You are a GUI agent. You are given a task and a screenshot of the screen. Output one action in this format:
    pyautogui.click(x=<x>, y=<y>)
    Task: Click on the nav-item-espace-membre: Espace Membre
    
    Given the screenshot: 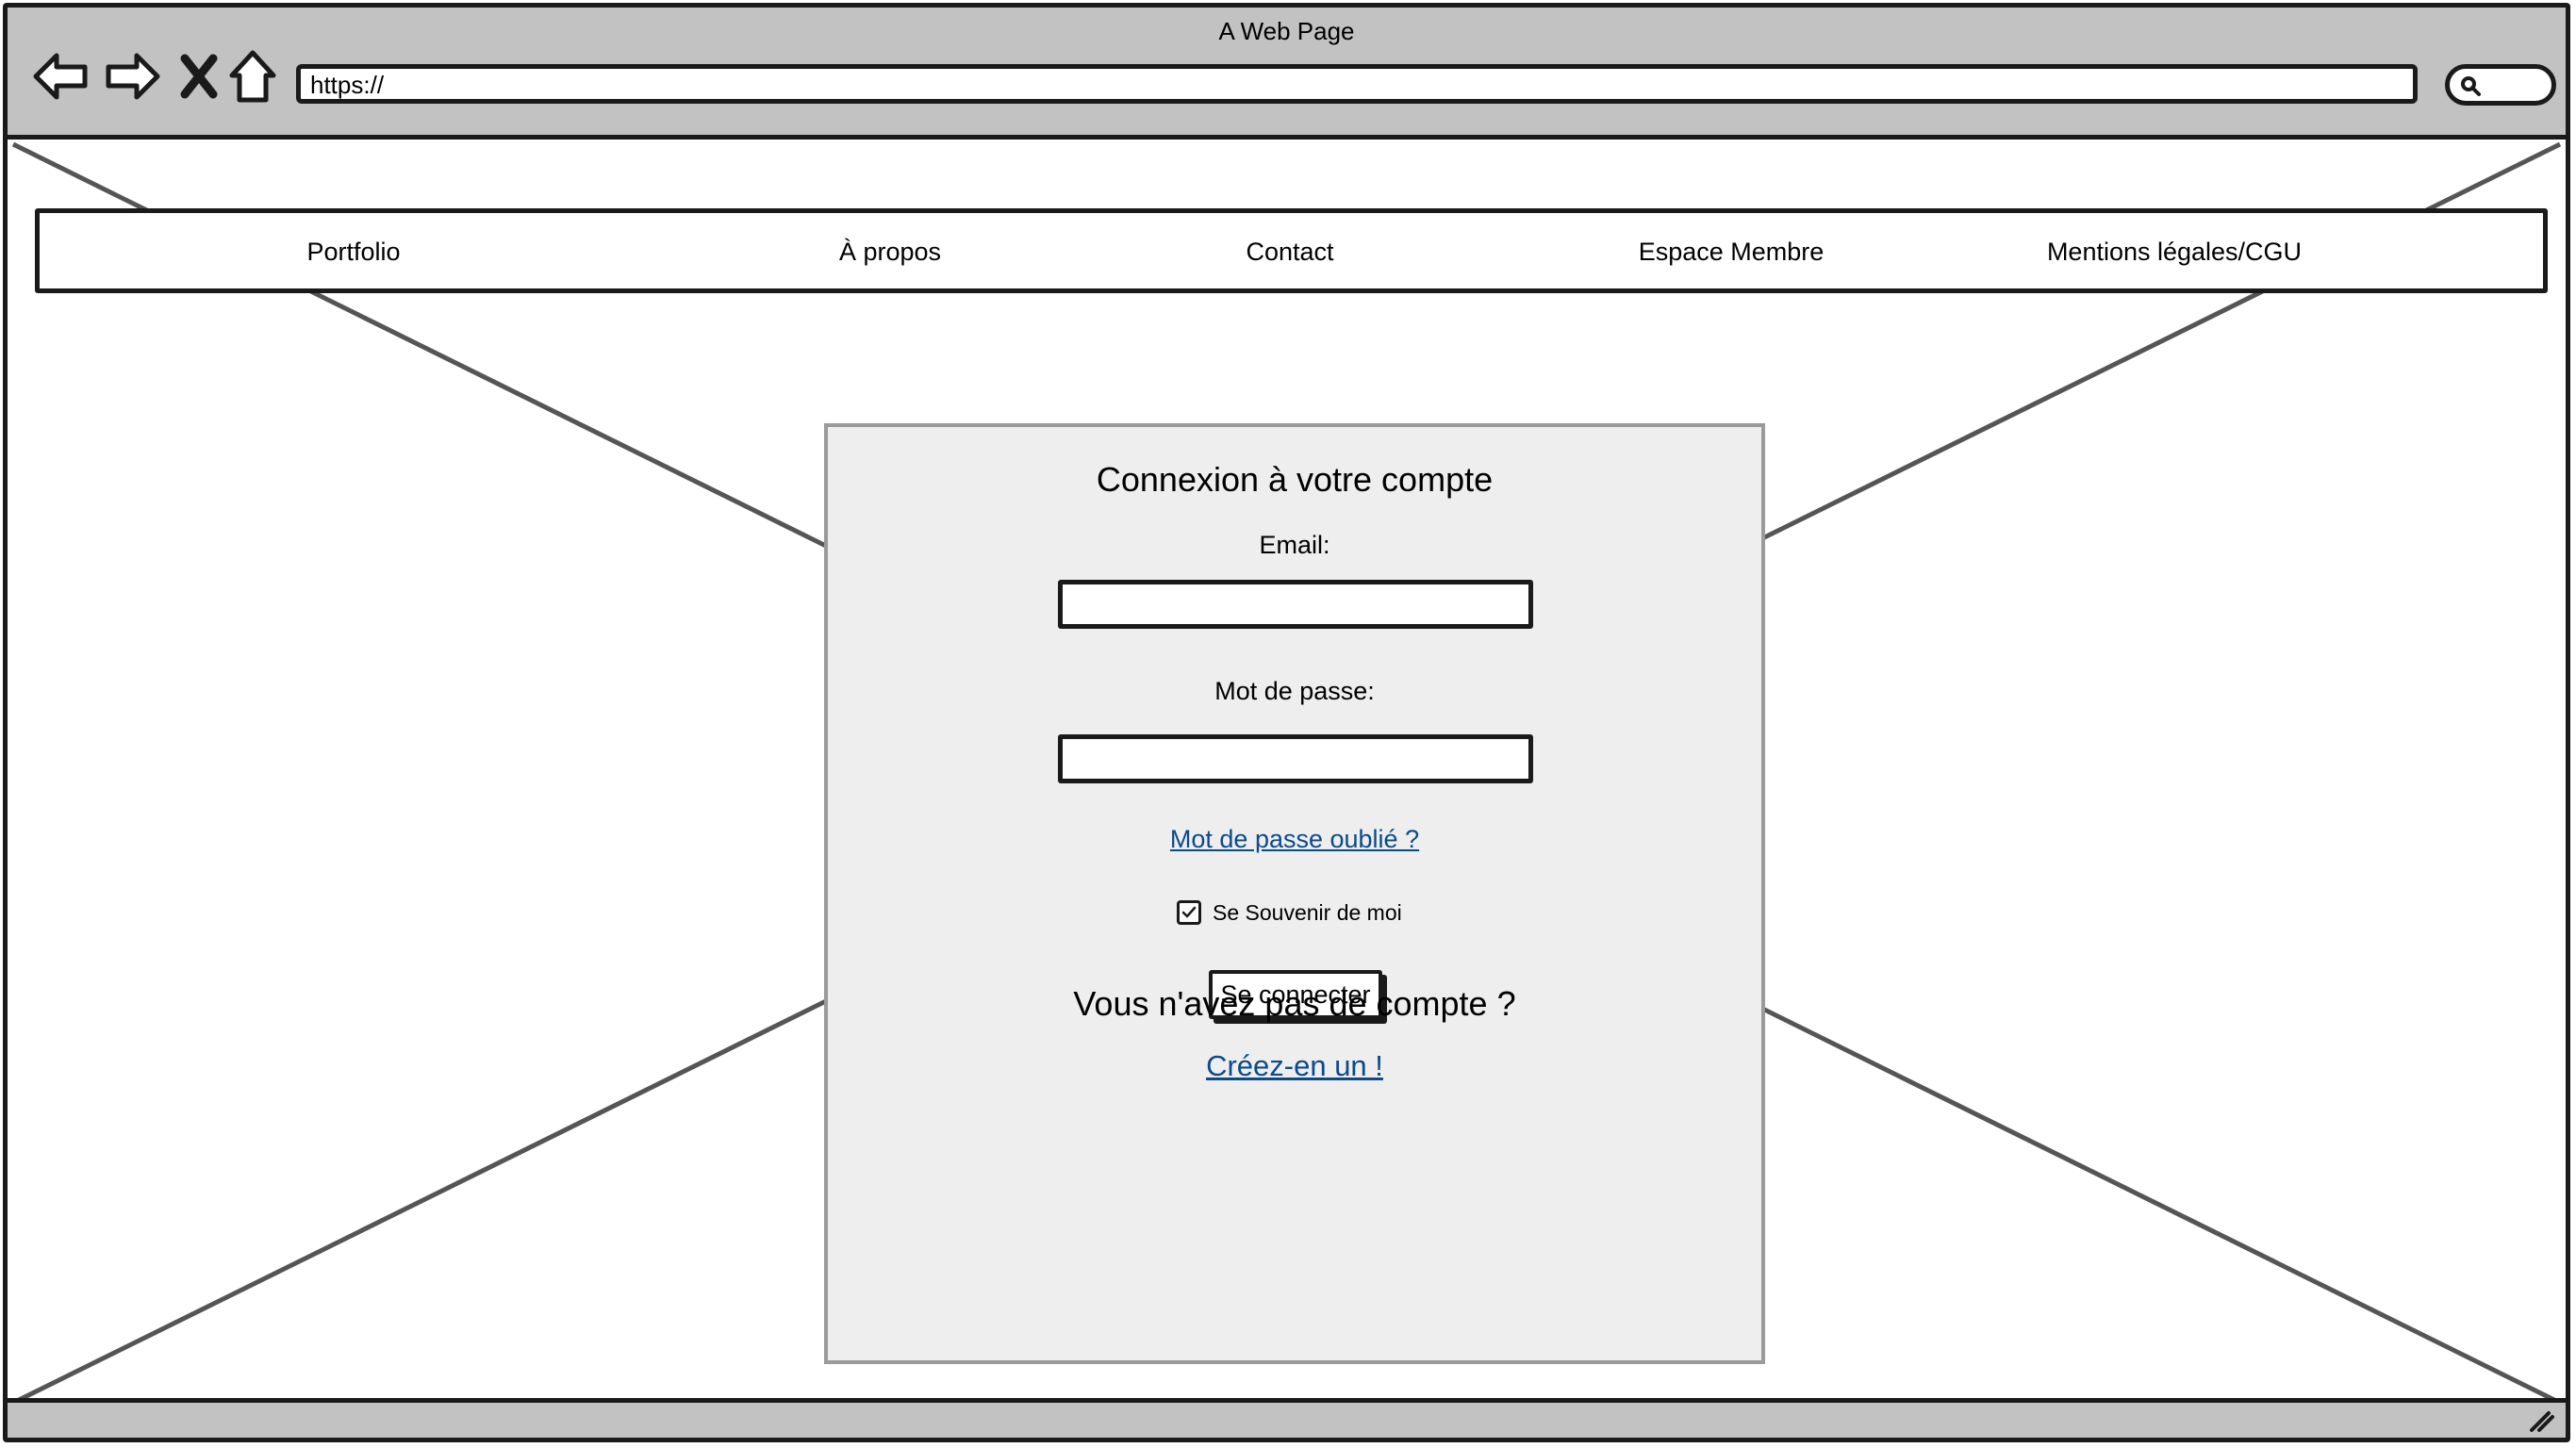 What is the action you would take?
    pyautogui.click(x=1732, y=252)
    